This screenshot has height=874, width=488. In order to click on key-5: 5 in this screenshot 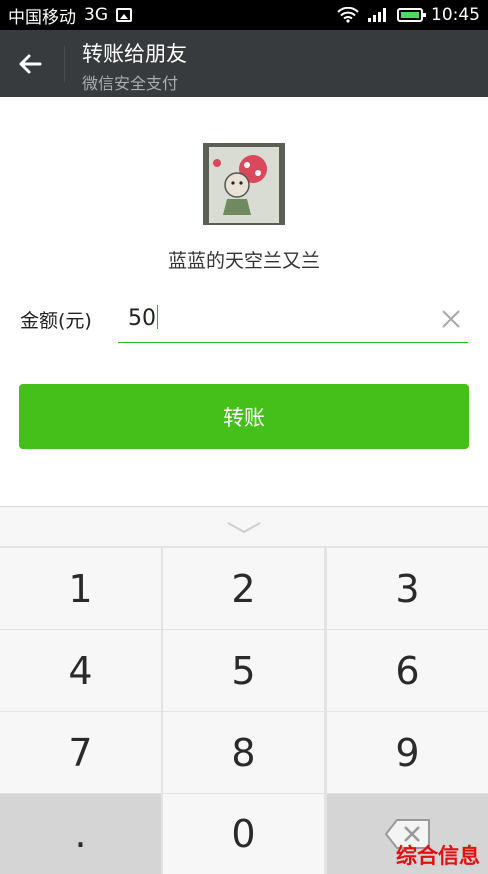, I will do `click(243, 670)`.